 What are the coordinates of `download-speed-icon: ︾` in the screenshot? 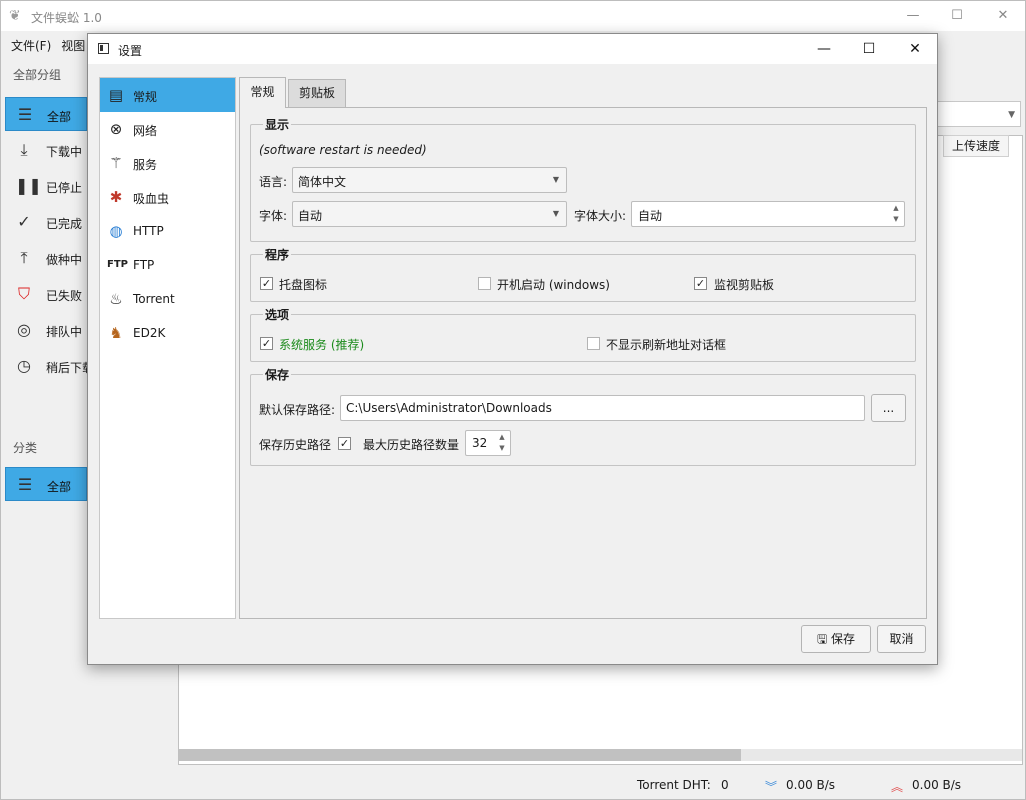 It's located at (771, 787).